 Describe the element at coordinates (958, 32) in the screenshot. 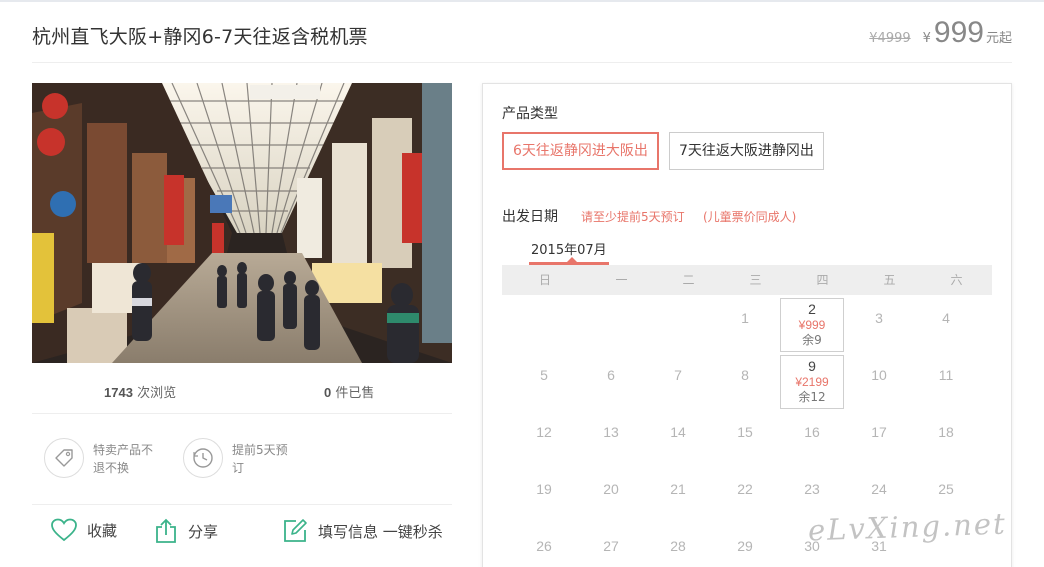

I see `current-price: 999` at that location.